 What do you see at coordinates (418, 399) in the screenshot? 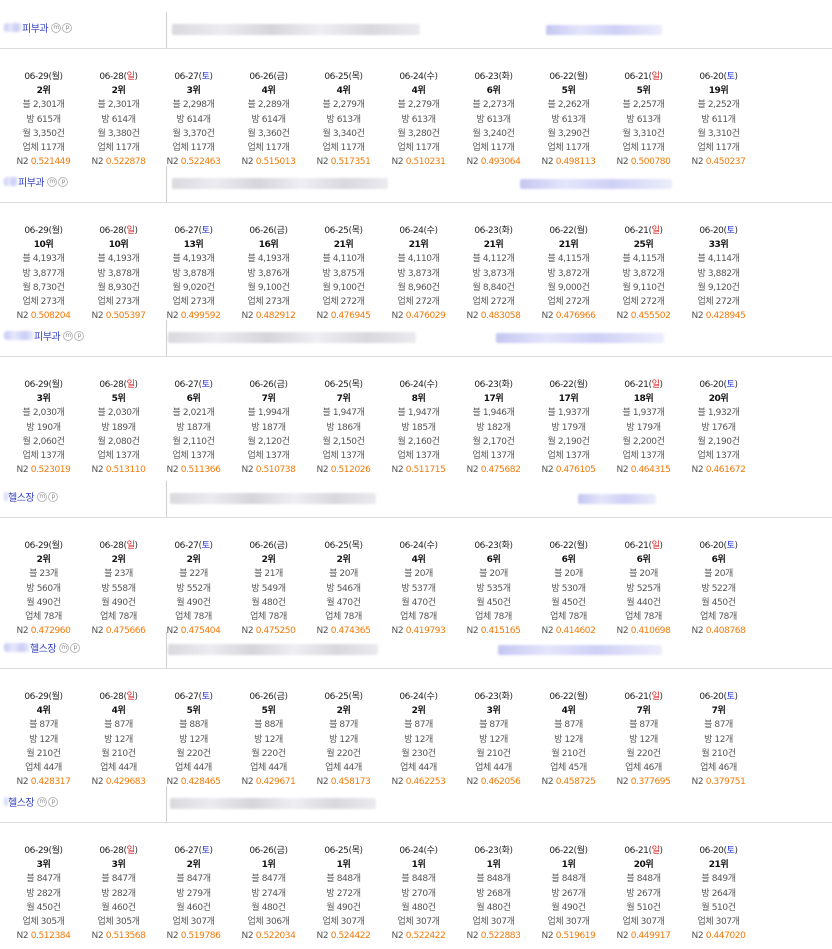
I see `rank-value: 8위` at bounding box center [418, 399].